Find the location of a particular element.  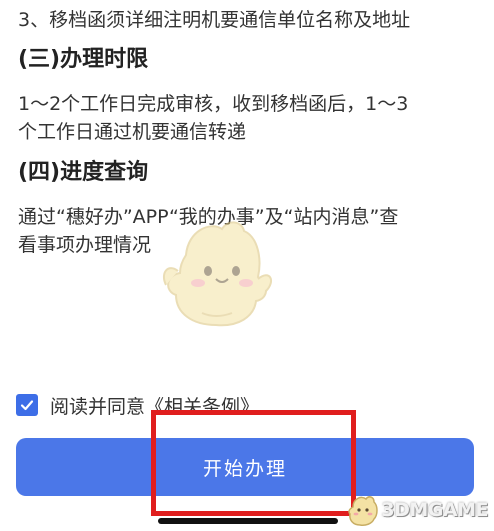

agreement-checkbox is located at coordinates (27, 405).